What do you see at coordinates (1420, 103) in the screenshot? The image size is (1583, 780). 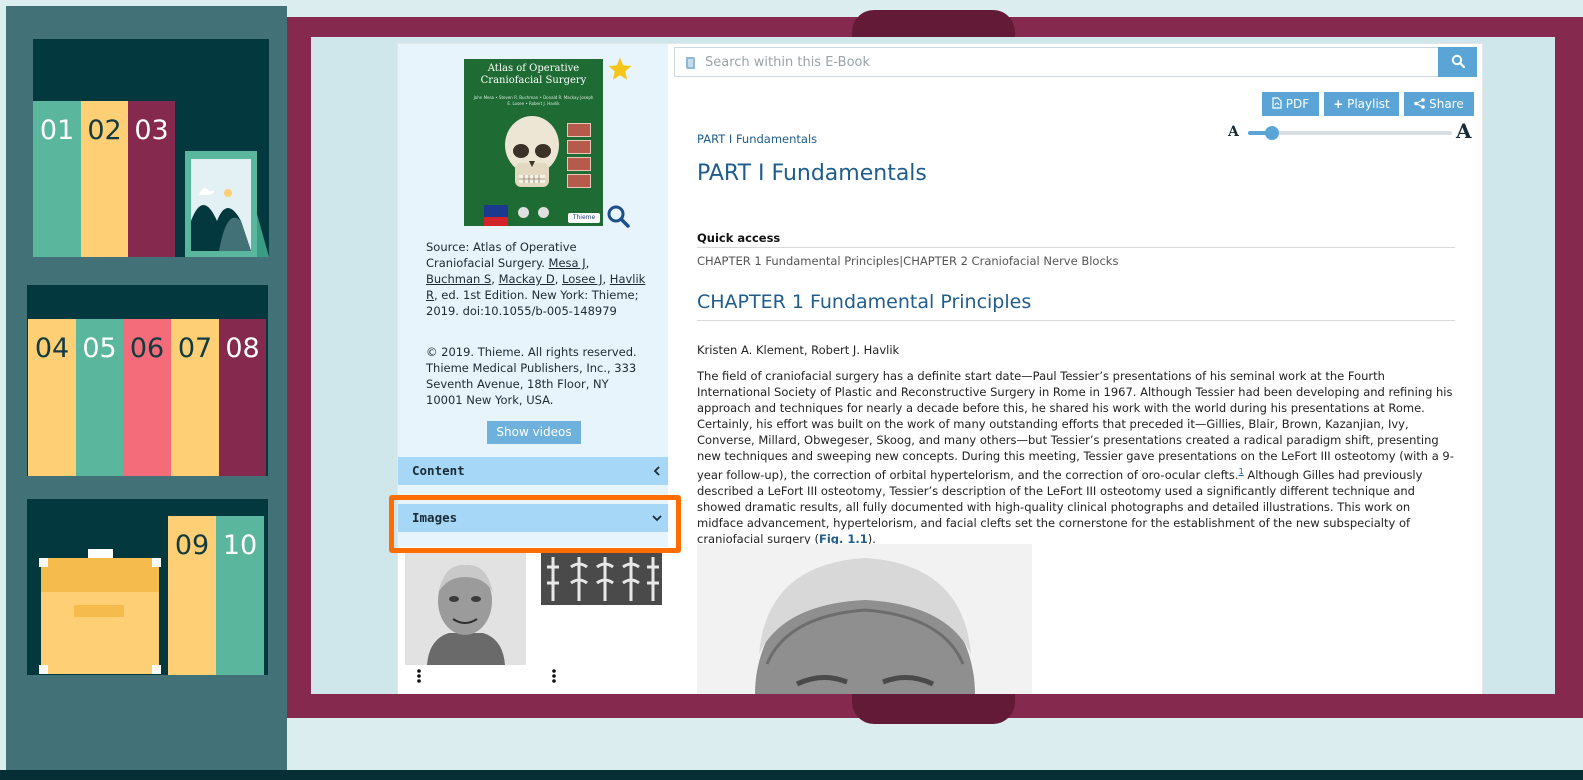 I see `share-icon` at bounding box center [1420, 103].